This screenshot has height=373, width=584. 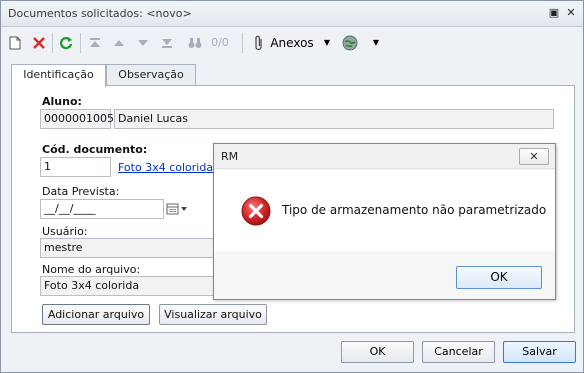 What do you see at coordinates (458, 352) in the screenshot?
I see `cancel-button: Cancelar` at bounding box center [458, 352].